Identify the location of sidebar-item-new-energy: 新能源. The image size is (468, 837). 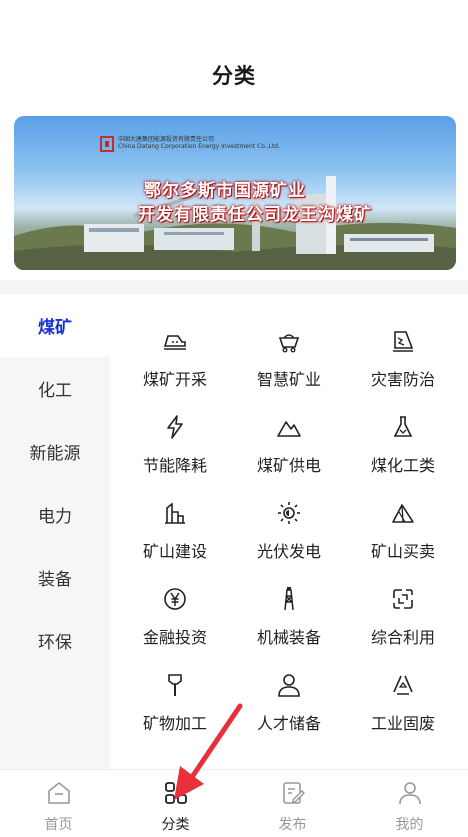
(55, 451).